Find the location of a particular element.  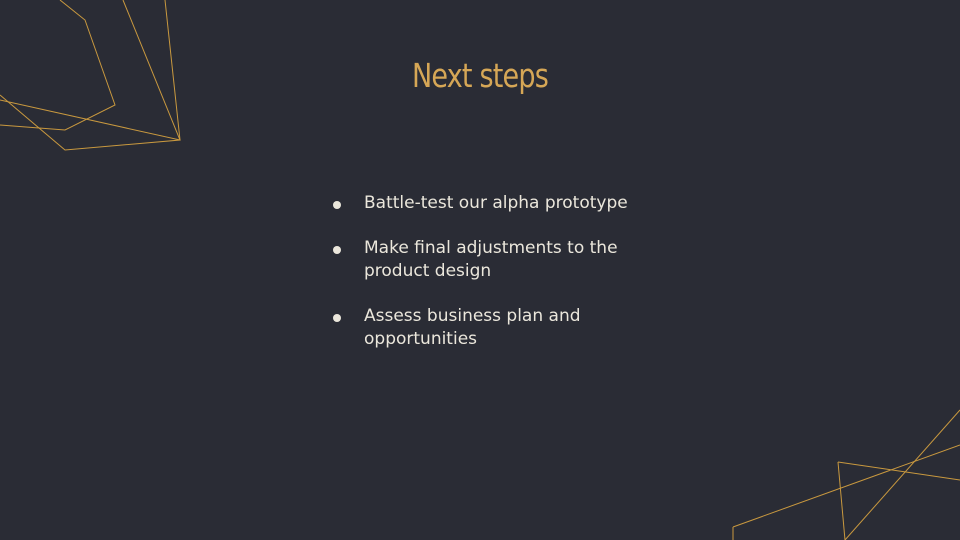

bullet-text: Assess business plan and opportunities is located at coordinates (472, 327).